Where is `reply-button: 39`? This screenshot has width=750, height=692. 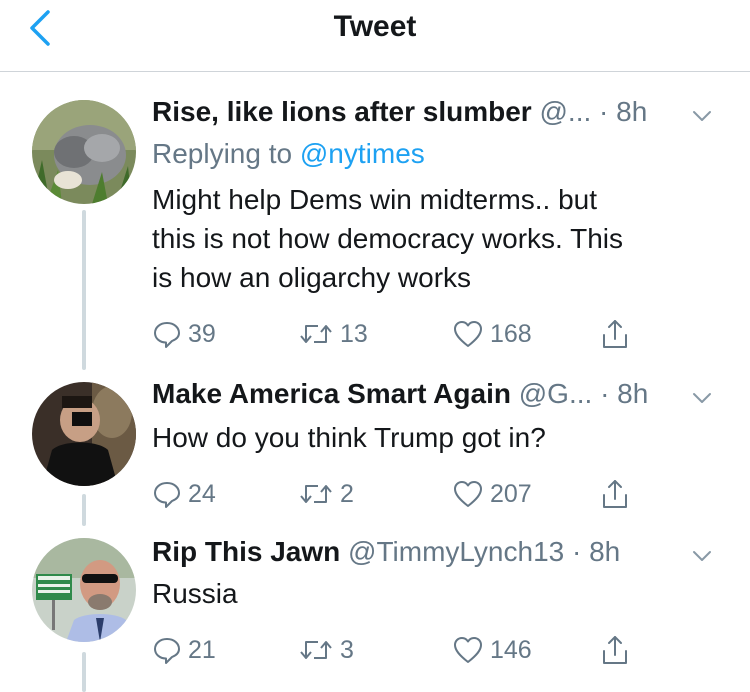 reply-button: 39 is located at coordinates (184, 334).